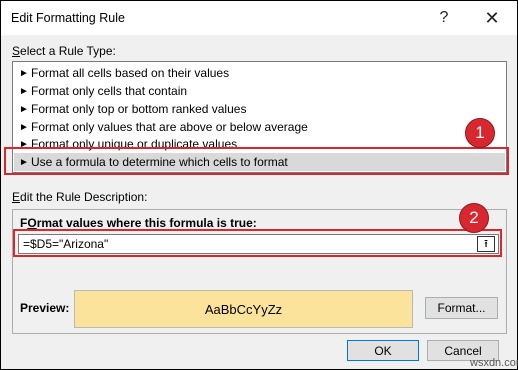 This screenshot has width=518, height=370. What do you see at coordinates (45, 308) in the screenshot?
I see `preview-label: Preview:` at bounding box center [45, 308].